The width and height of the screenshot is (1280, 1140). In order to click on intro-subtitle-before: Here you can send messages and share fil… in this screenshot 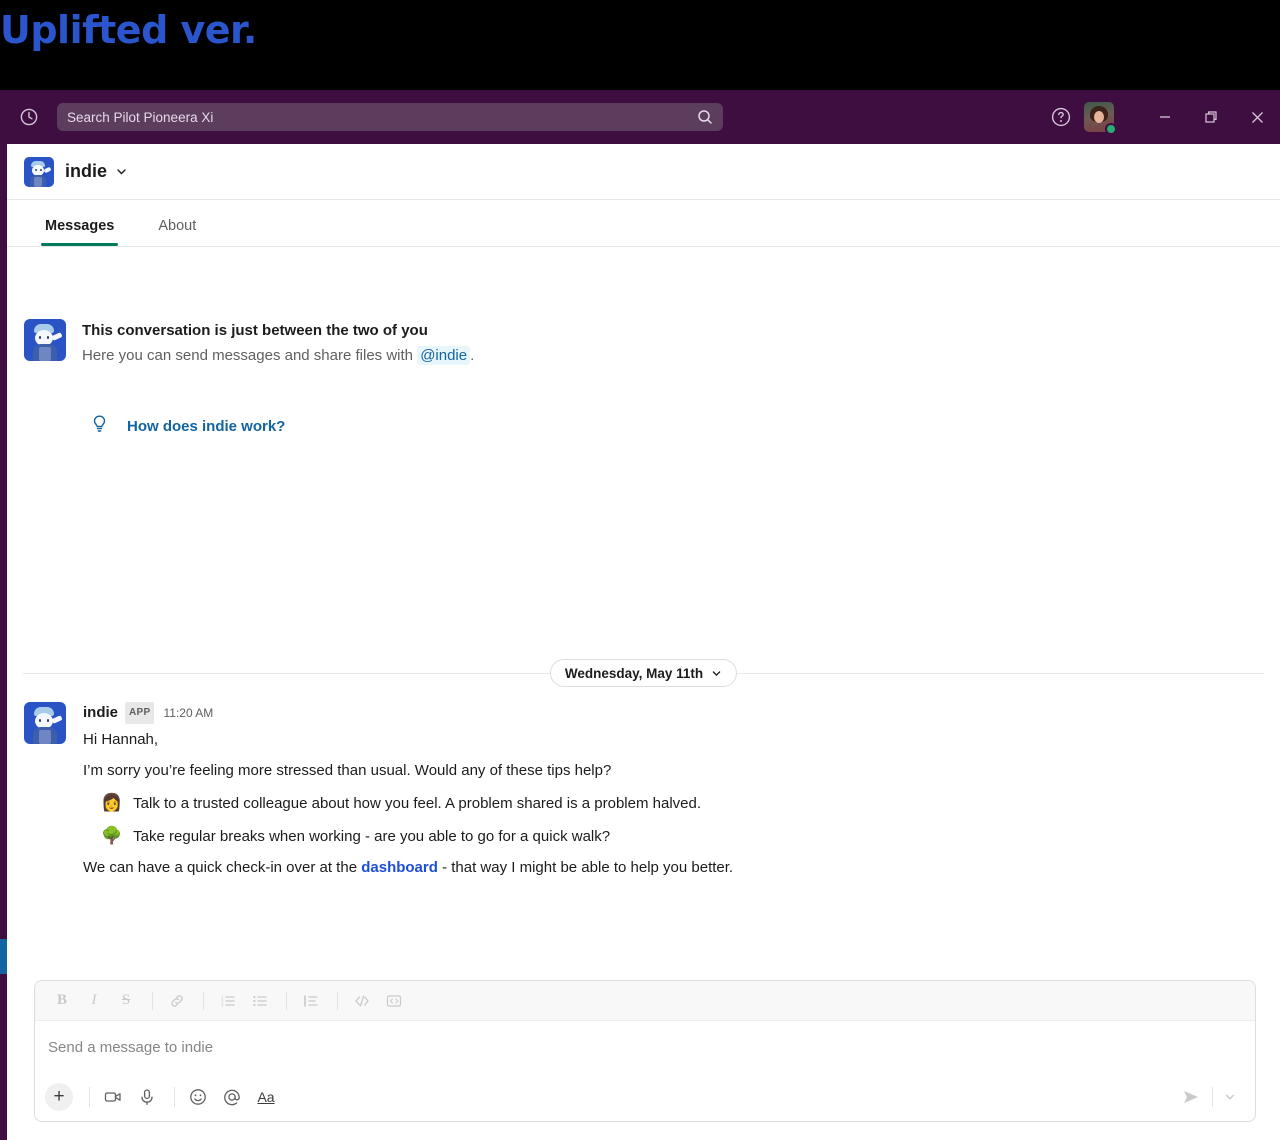, I will do `click(248, 355)`.